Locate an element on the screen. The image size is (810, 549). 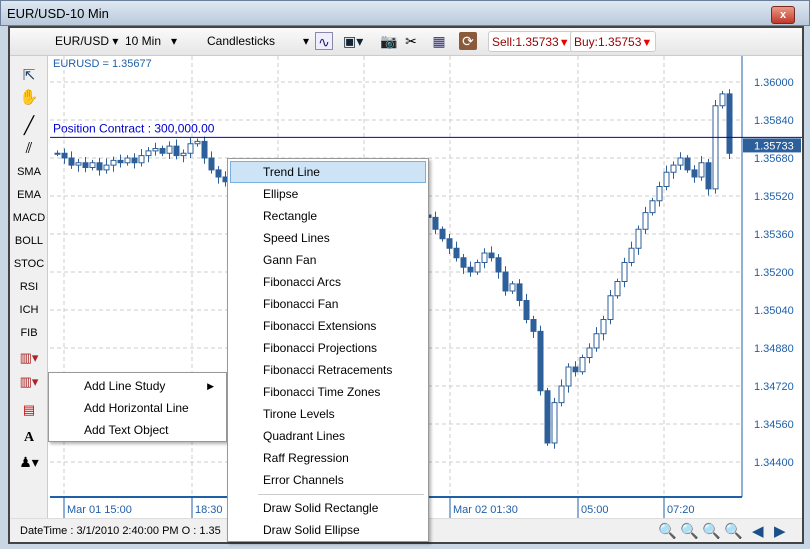
x-tick-label: 18:30 is located at coordinates (209, 510).